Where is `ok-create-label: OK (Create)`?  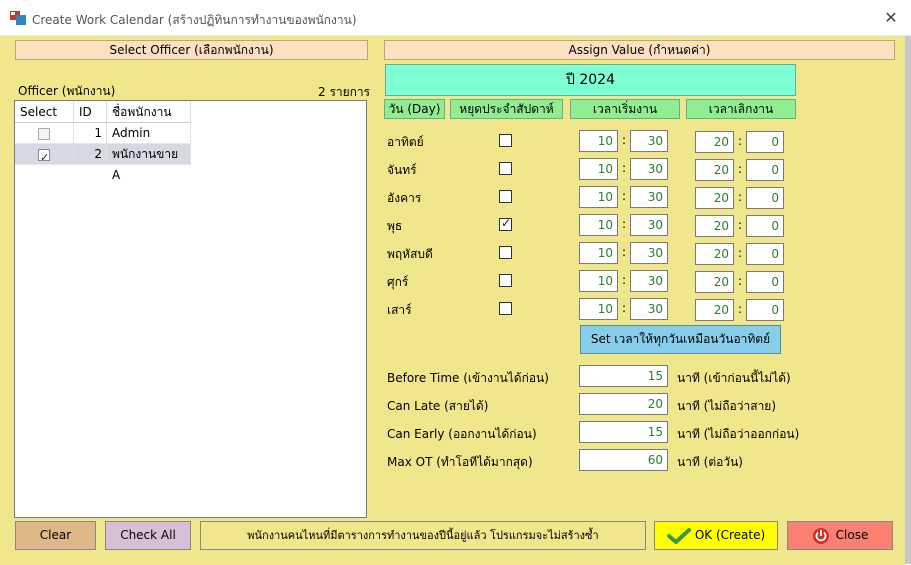 ok-create-label: OK (Create) is located at coordinates (730, 535).